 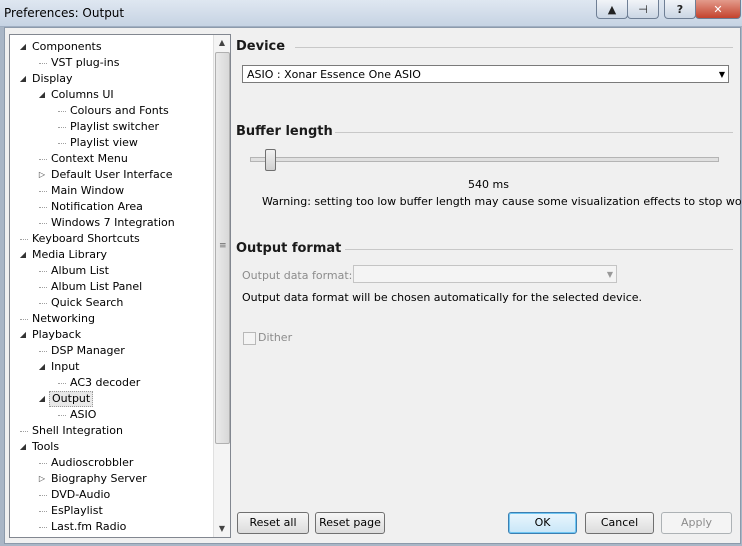 I want to click on close-button: ✕, so click(x=718, y=9).